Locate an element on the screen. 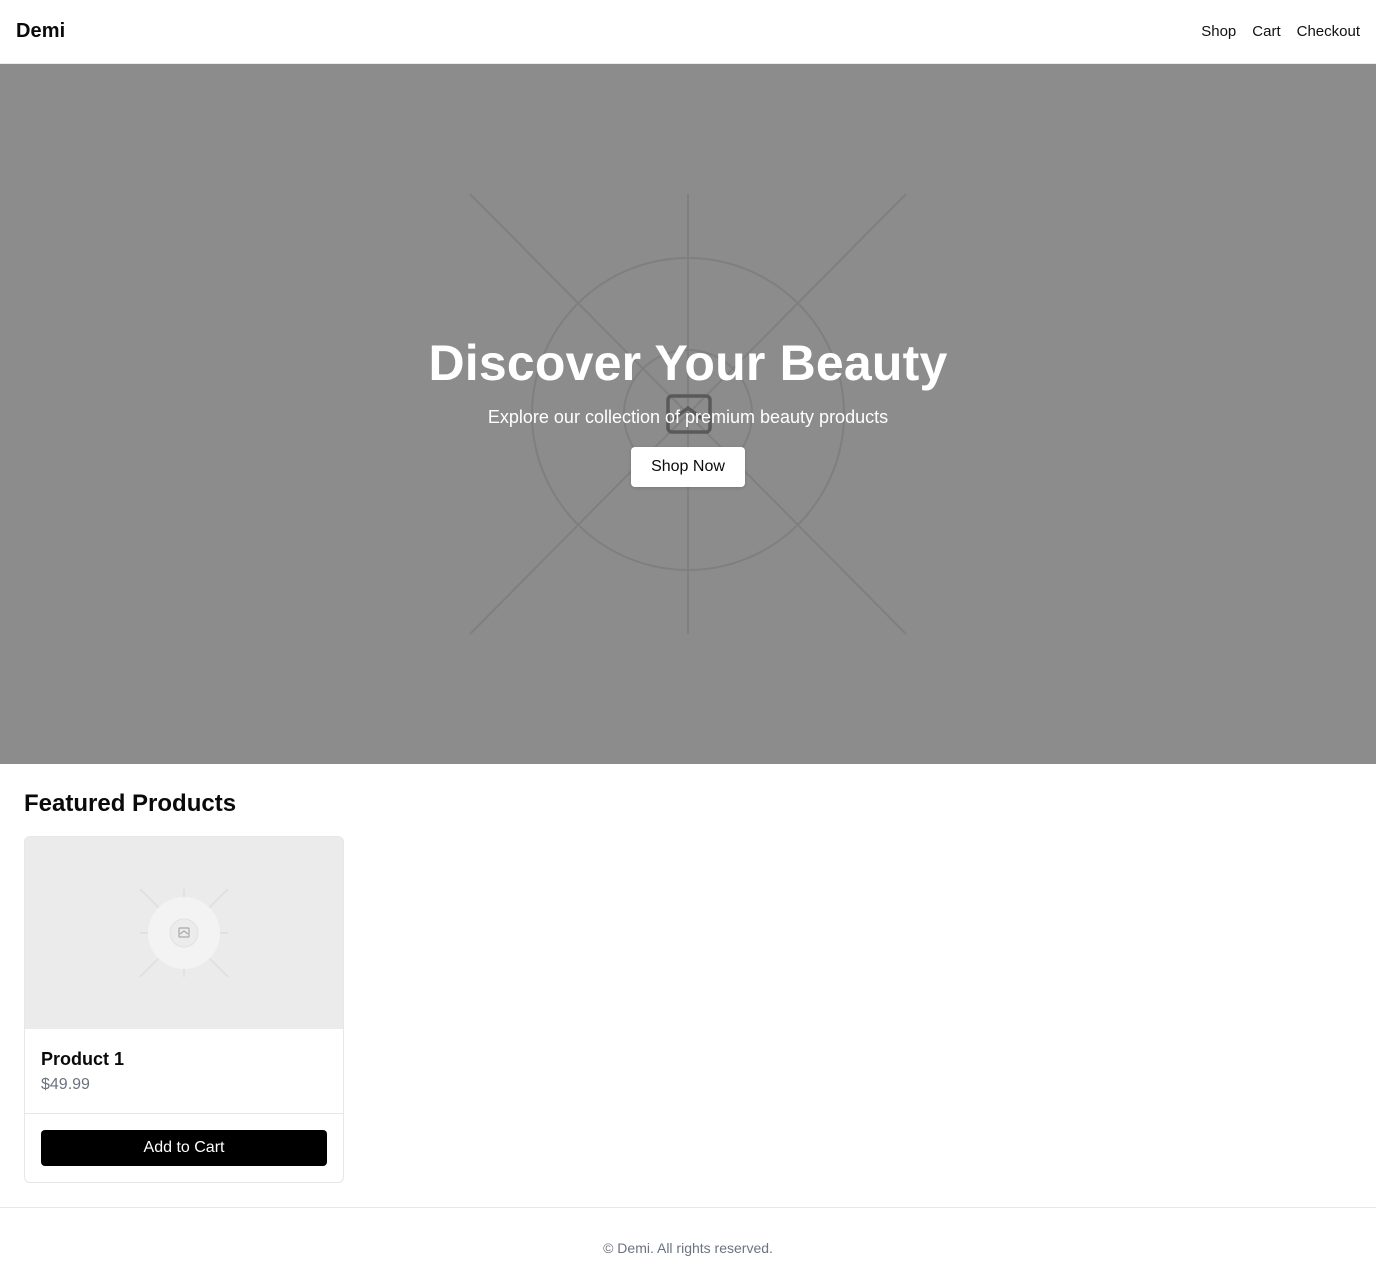 This screenshot has height=1287, width=1376. hero-title: Discover Your Beauty is located at coordinates (688, 363).